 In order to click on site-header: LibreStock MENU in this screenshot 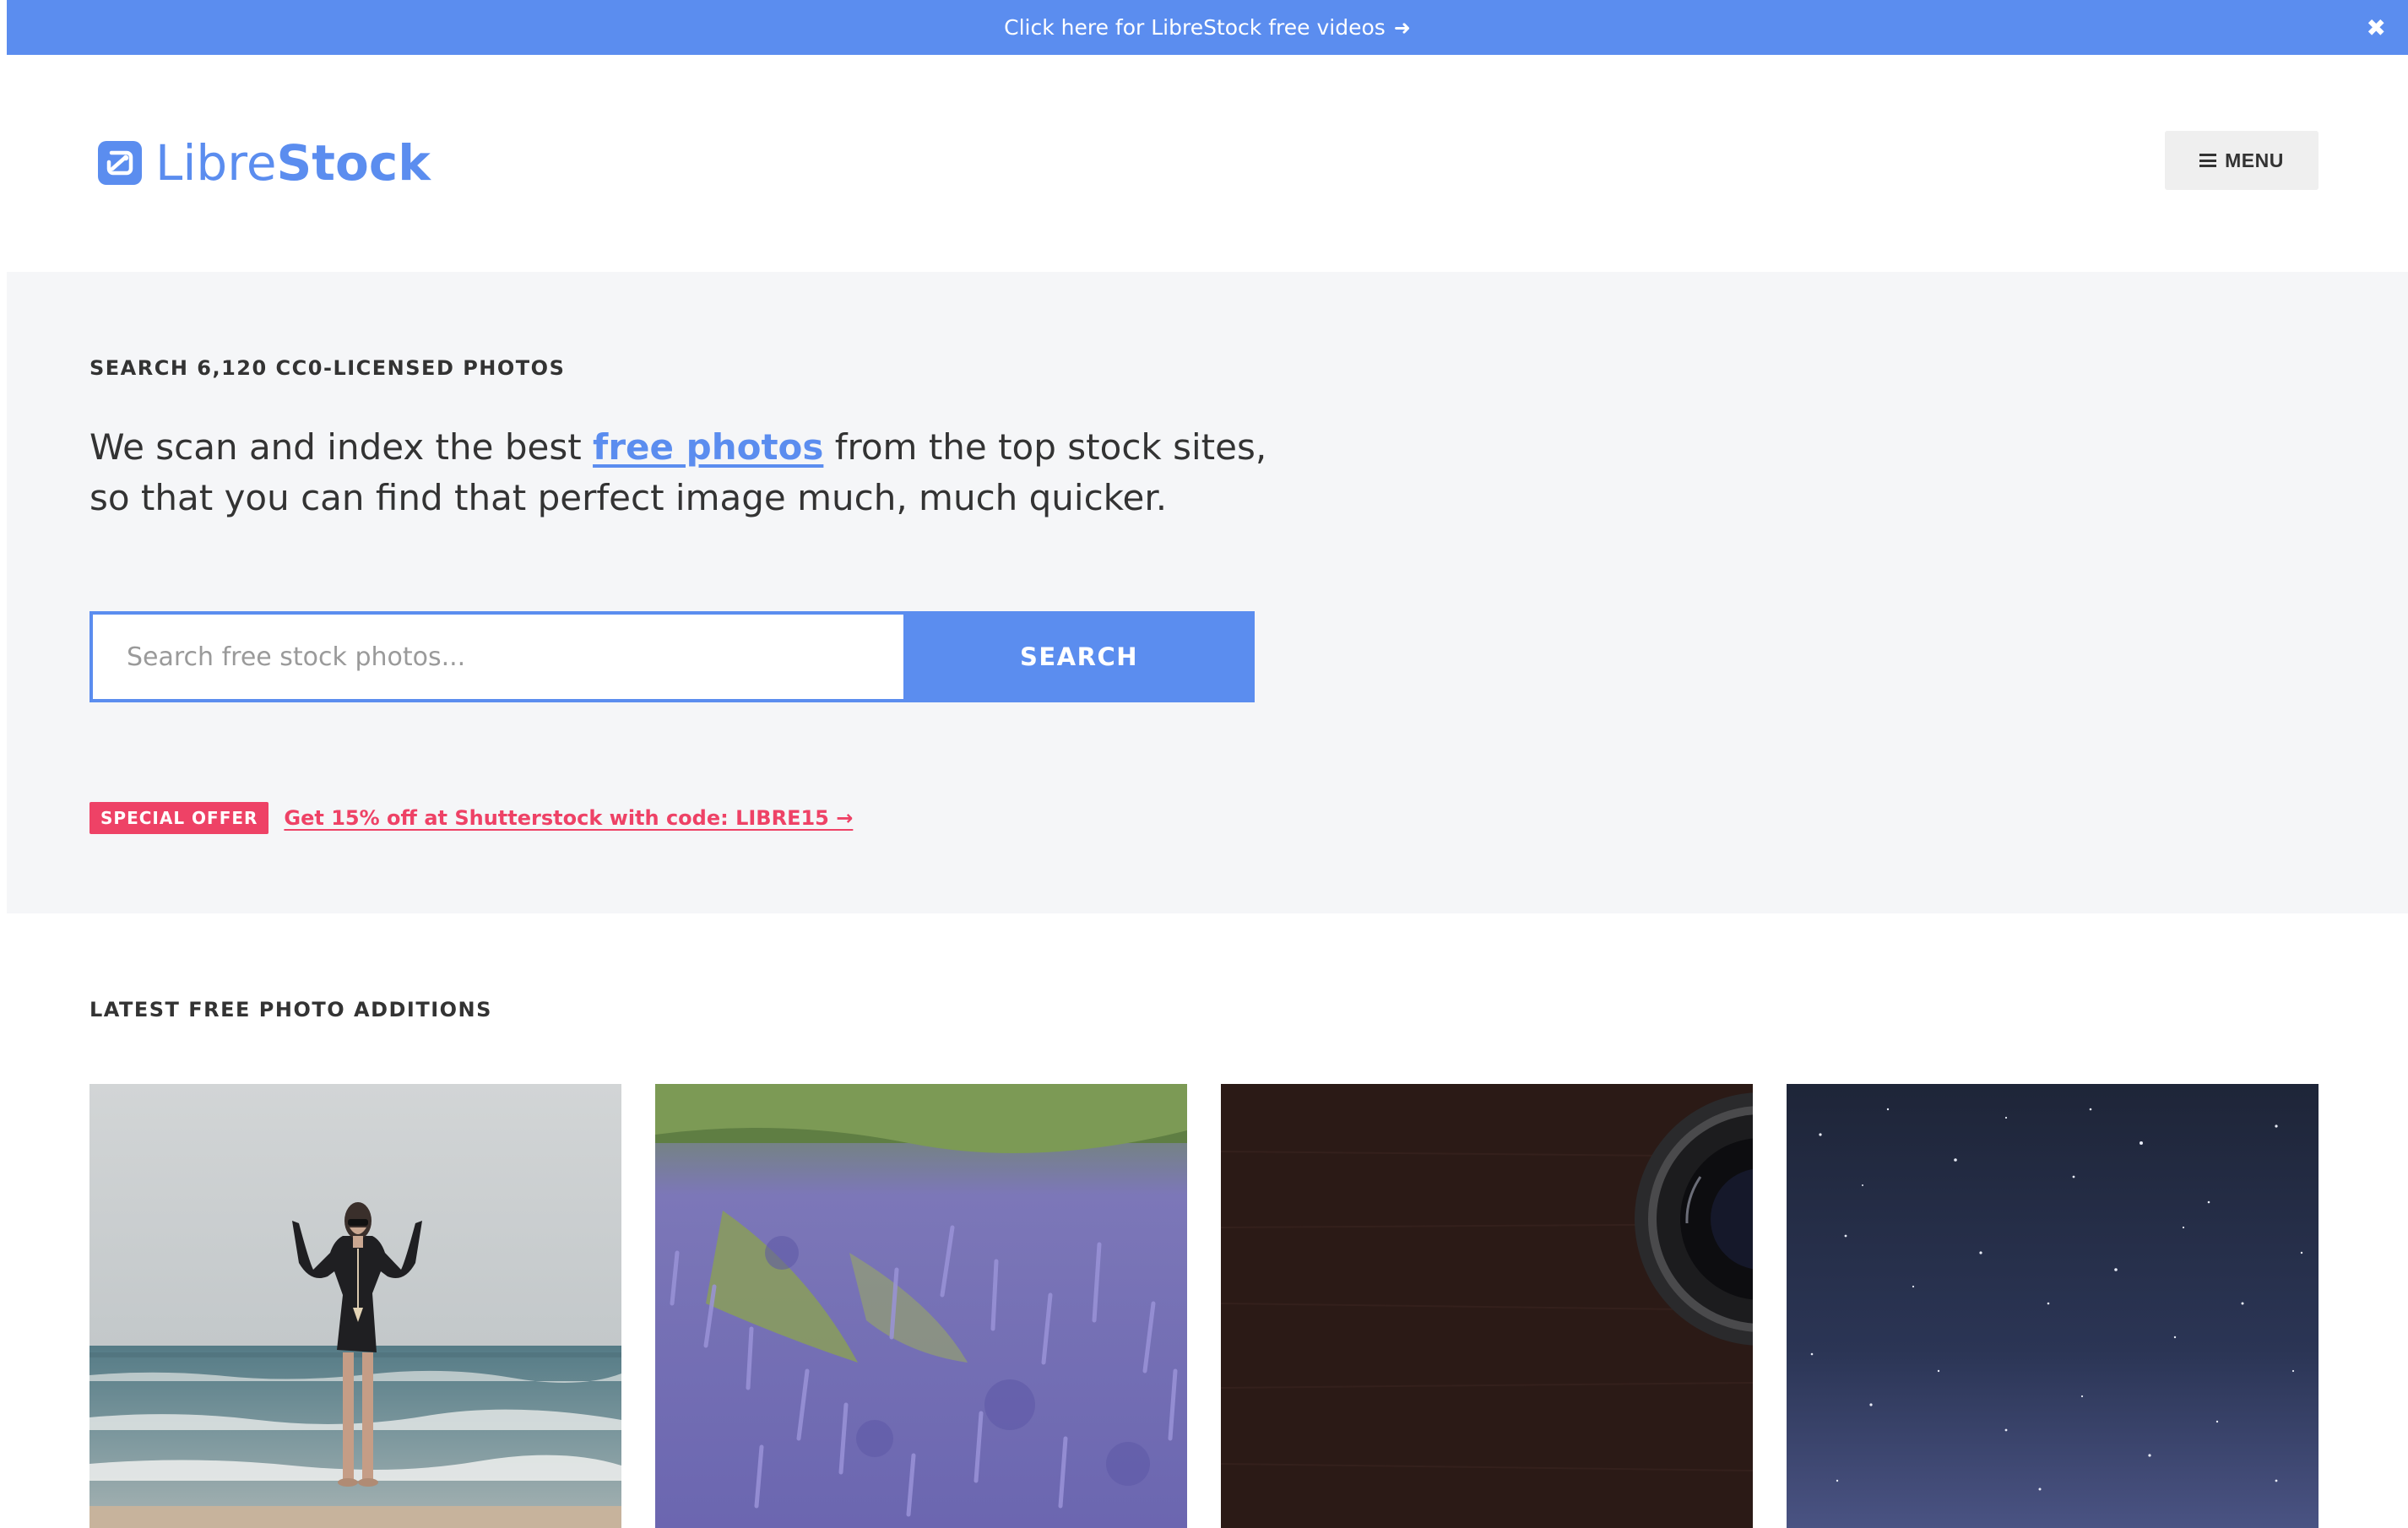, I will do `click(1208, 163)`.